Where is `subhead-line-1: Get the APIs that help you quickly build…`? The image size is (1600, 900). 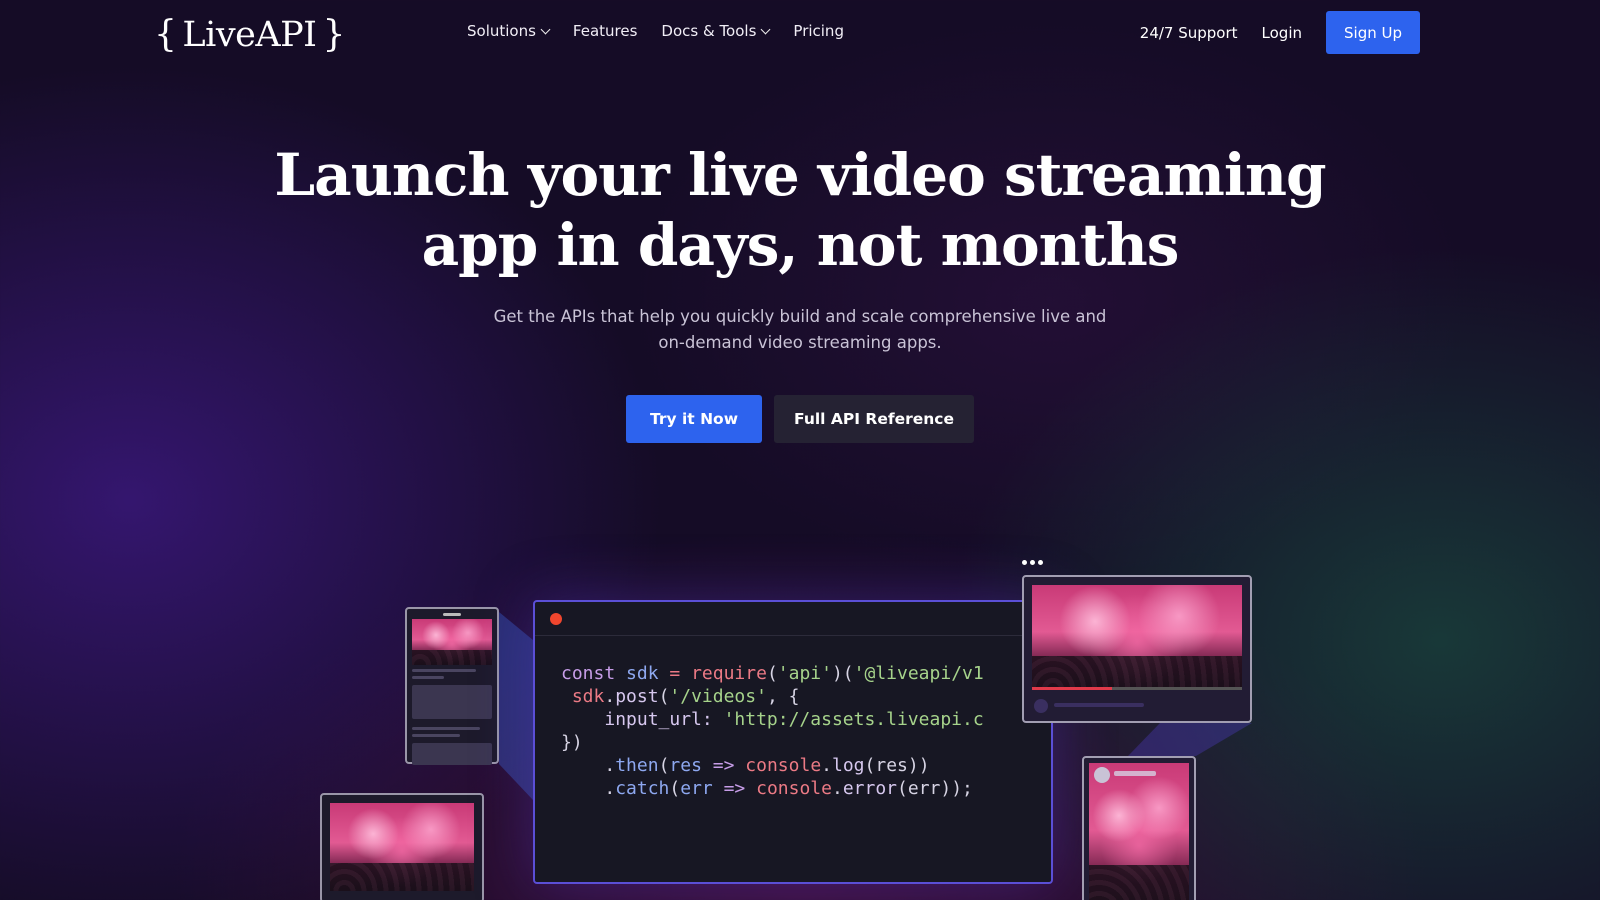 subhead-line-1: Get the APIs that help you quickly build… is located at coordinates (800, 316).